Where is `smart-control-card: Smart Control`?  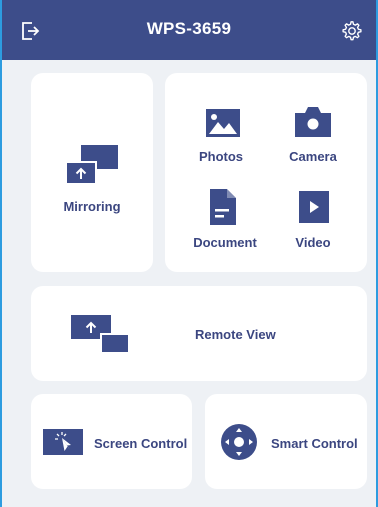
smart-control-card: Smart Control is located at coordinates (286, 441).